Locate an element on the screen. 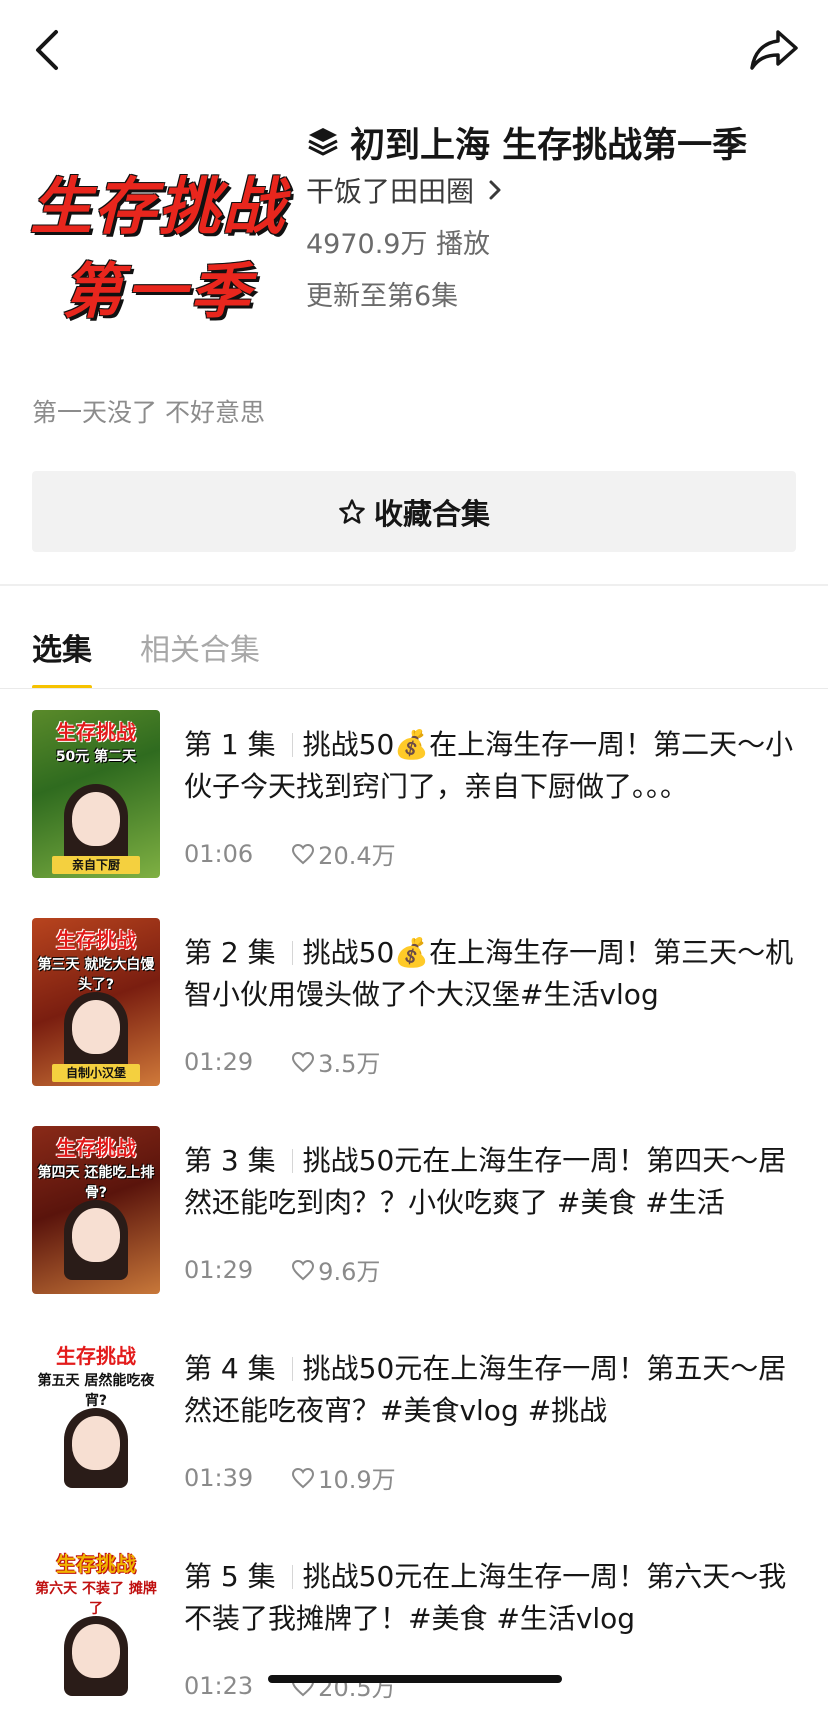  thumbnail-subtitle: 50元 第二天 is located at coordinates (96, 757).